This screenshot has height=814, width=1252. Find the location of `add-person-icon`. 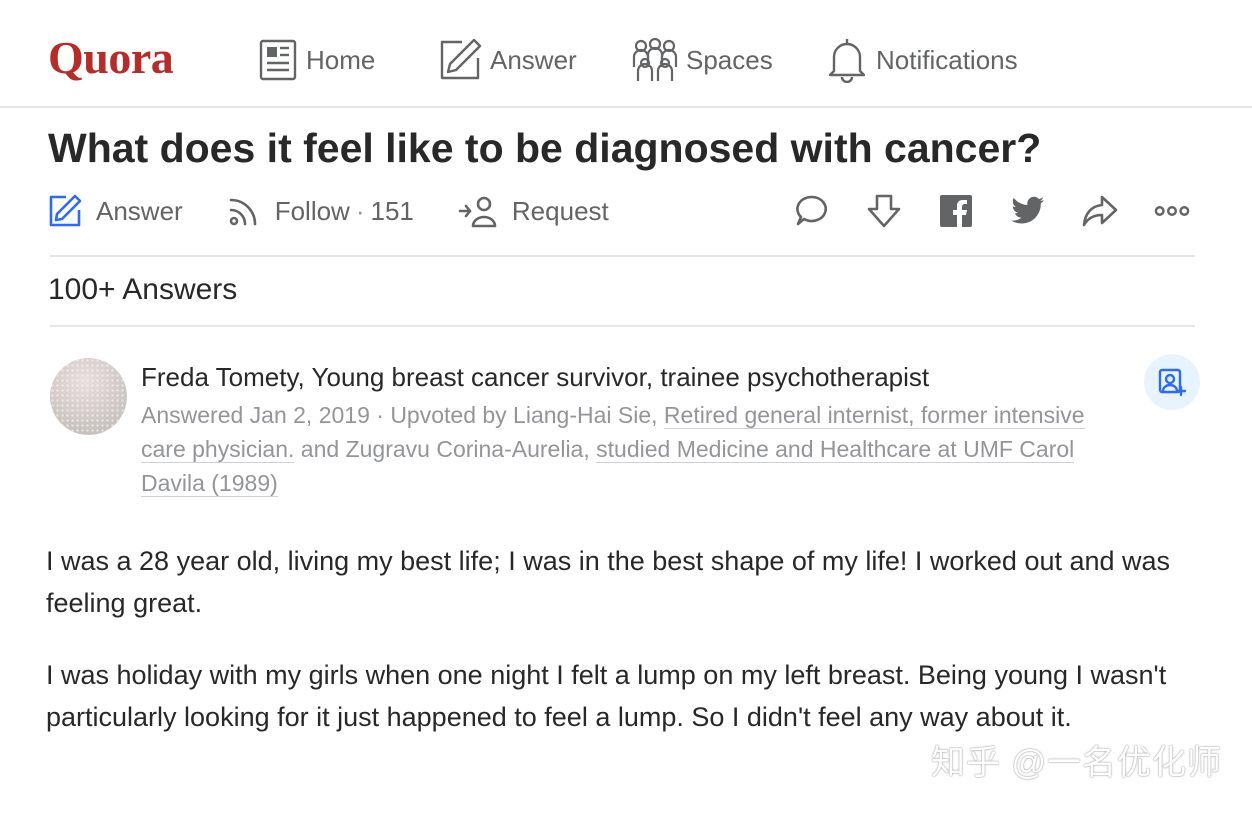

add-person-icon is located at coordinates (1172, 382).